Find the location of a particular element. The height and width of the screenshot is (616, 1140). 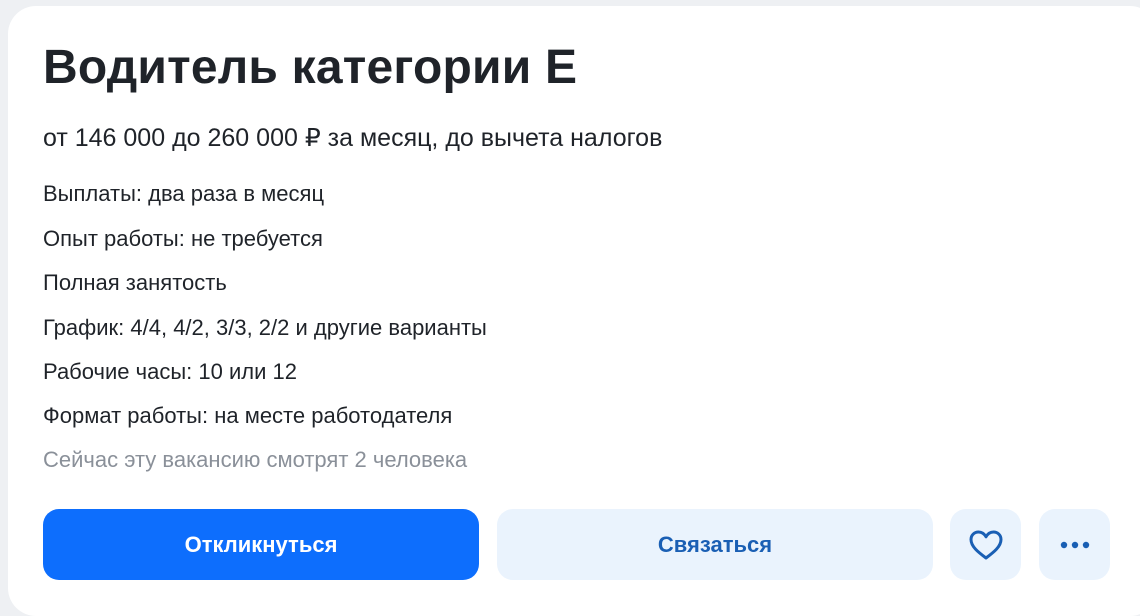

detail-work-format: Формат работы: на месте работодателя is located at coordinates (248, 415).